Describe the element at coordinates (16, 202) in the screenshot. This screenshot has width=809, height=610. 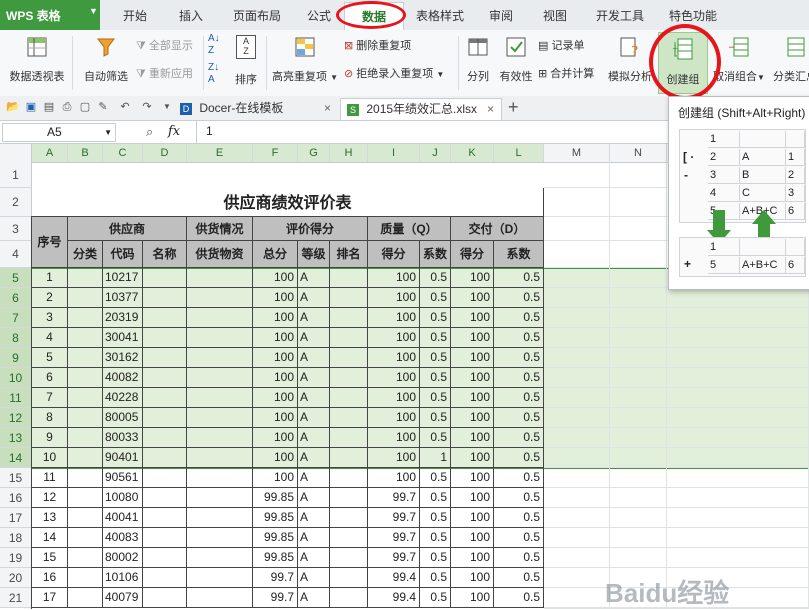
I see `row-header: 2` at that location.